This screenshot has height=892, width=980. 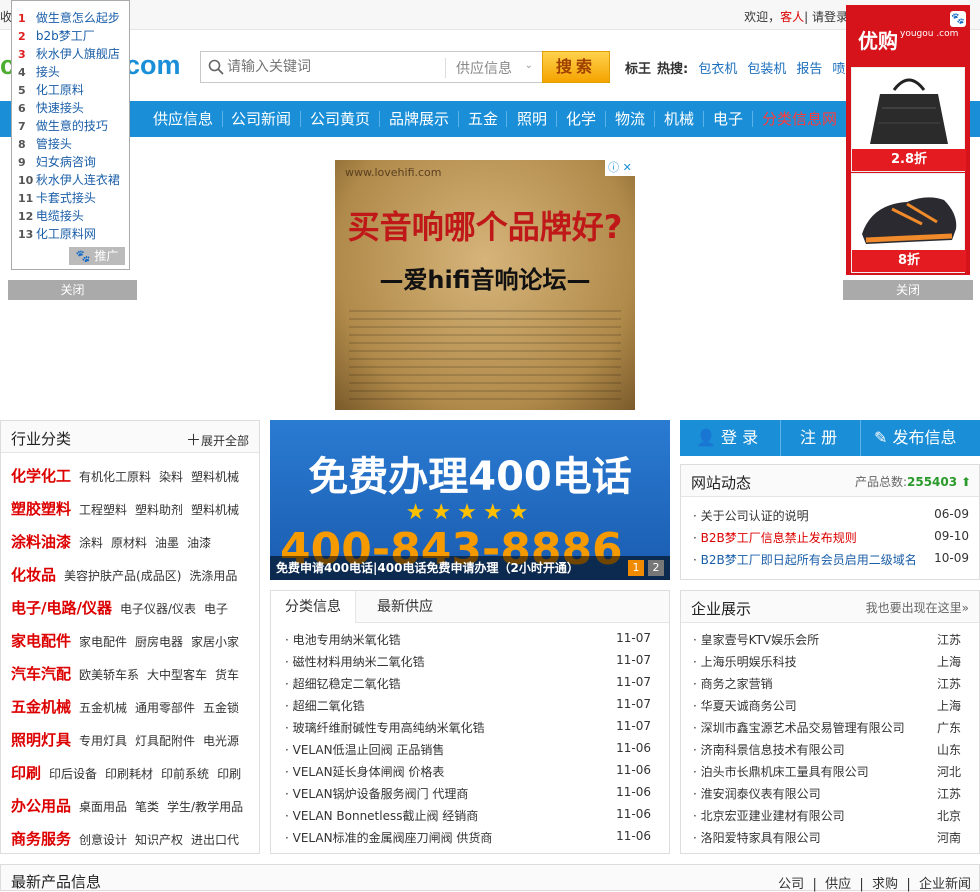 What do you see at coordinates (630, 119) in the screenshot?
I see `nav-item: 物流` at bounding box center [630, 119].